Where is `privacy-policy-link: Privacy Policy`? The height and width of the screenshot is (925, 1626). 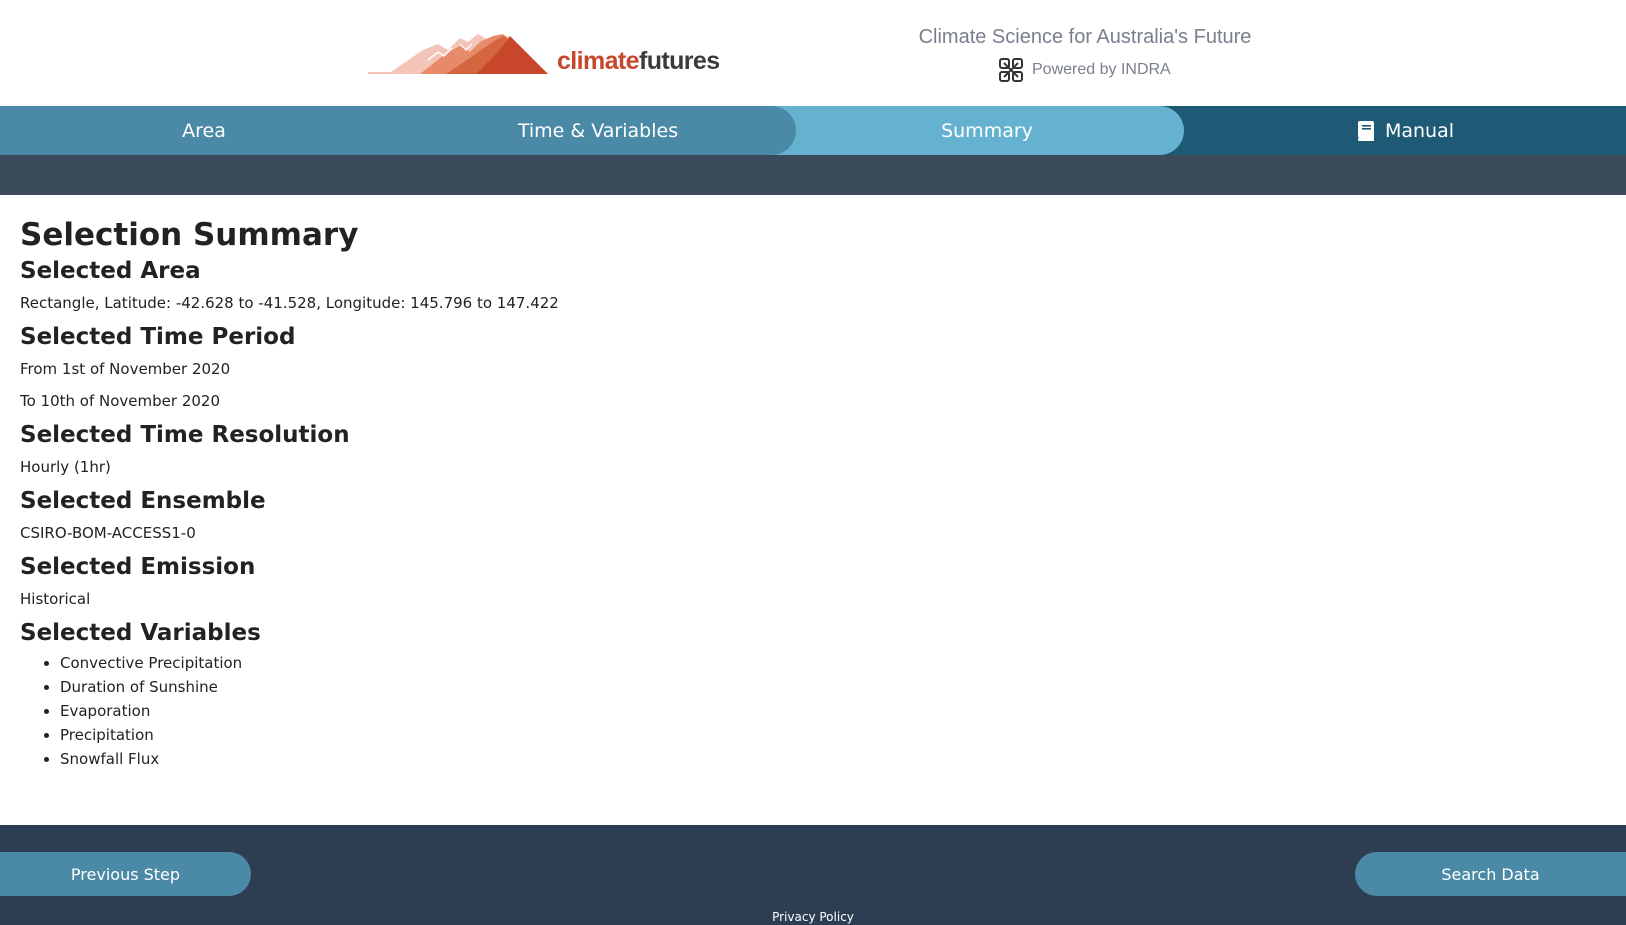
privacy-policy-link: Privacy Policy is located at coordinates (813, 917).